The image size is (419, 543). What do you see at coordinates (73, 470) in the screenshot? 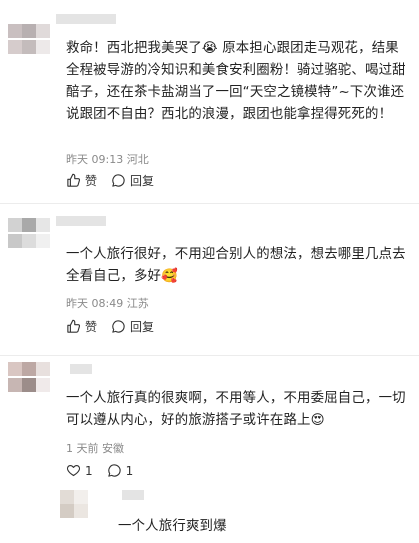
I see `heart-icon` at bounding box center [73, 470].